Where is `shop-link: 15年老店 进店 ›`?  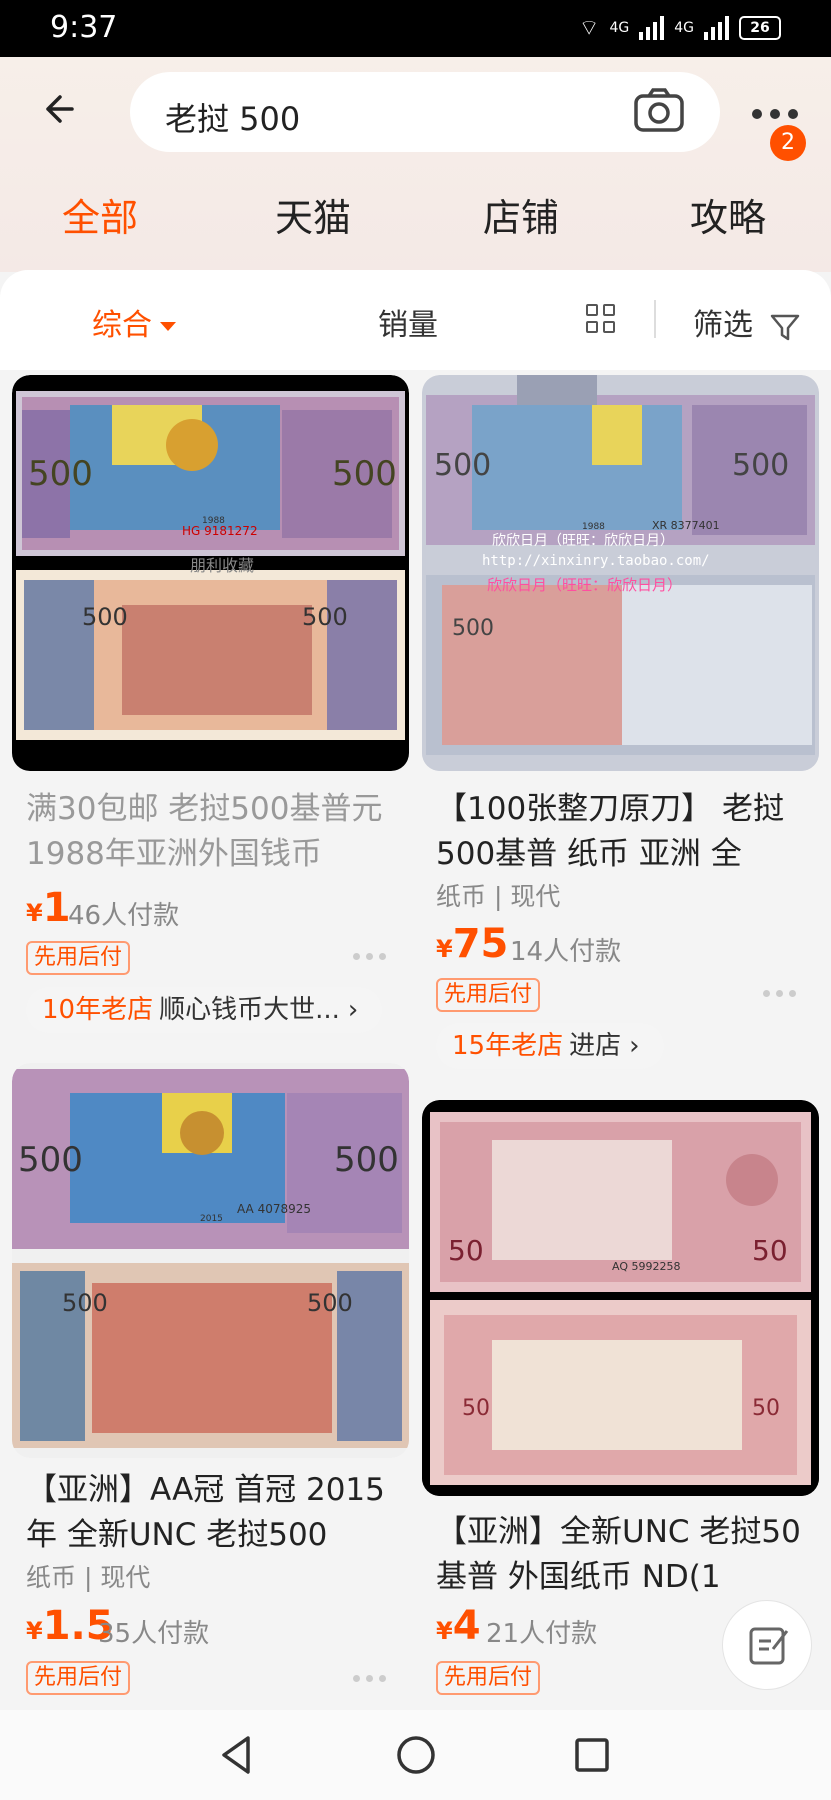 shop-link: 15年老店 进店 › is located at coordinates (550, 1046).